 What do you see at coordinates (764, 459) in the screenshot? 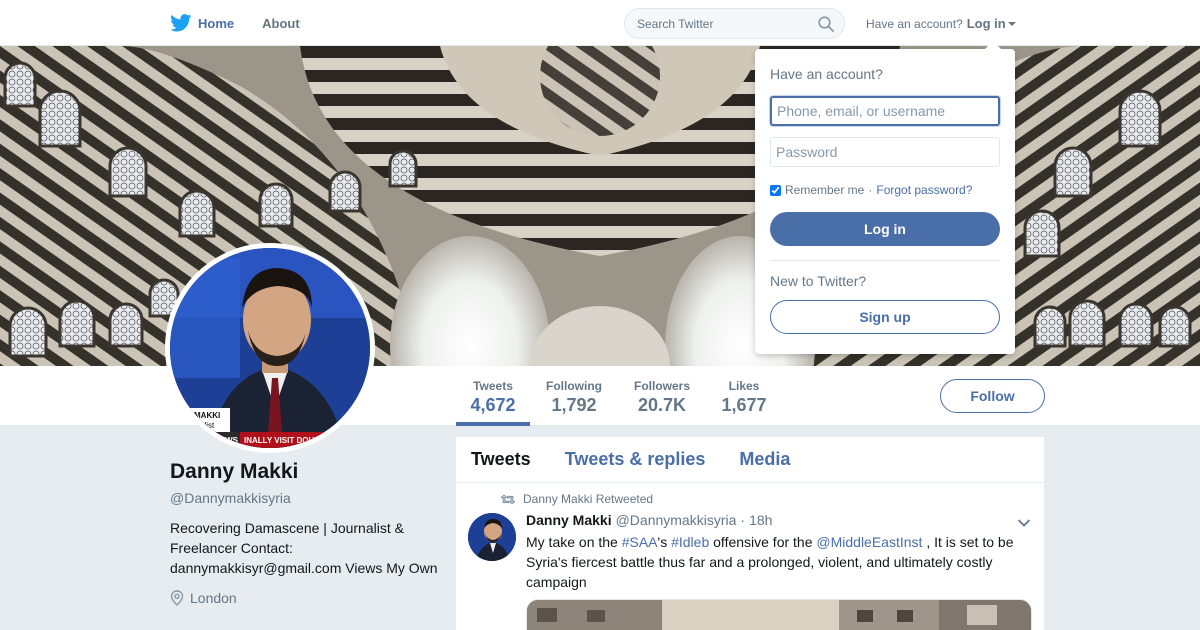
I see `tab-media: Media` at bounding box center [764, 459].